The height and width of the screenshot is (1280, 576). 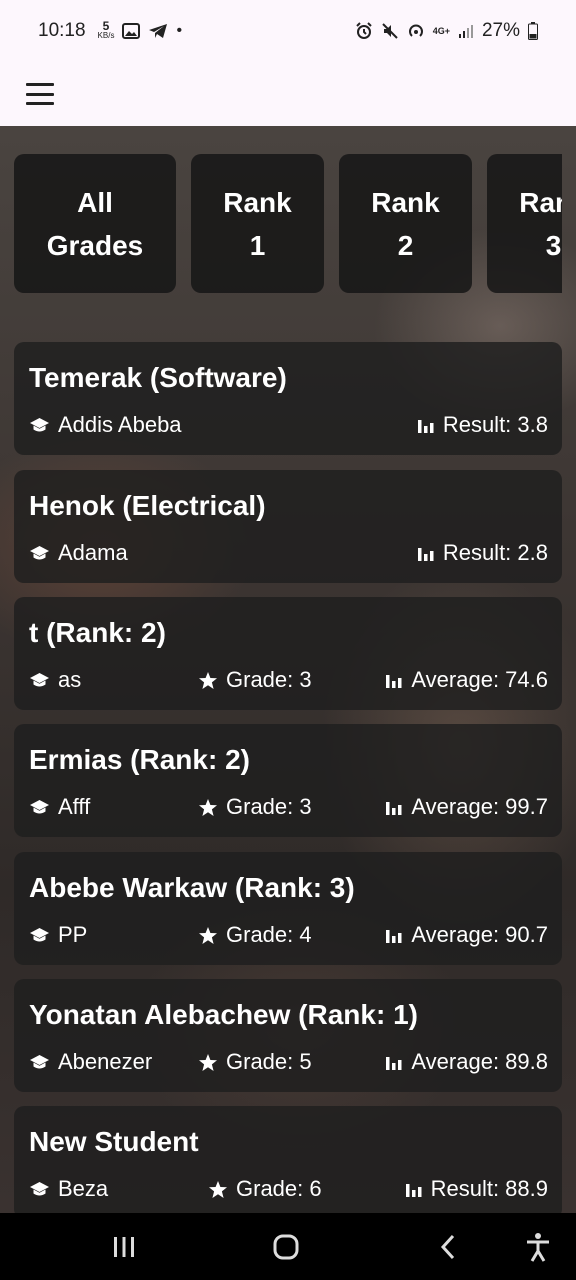 What do you see at coordinates (131, 31) in the screenshot?
I see `image-icon` at bounding box center [131, 31].